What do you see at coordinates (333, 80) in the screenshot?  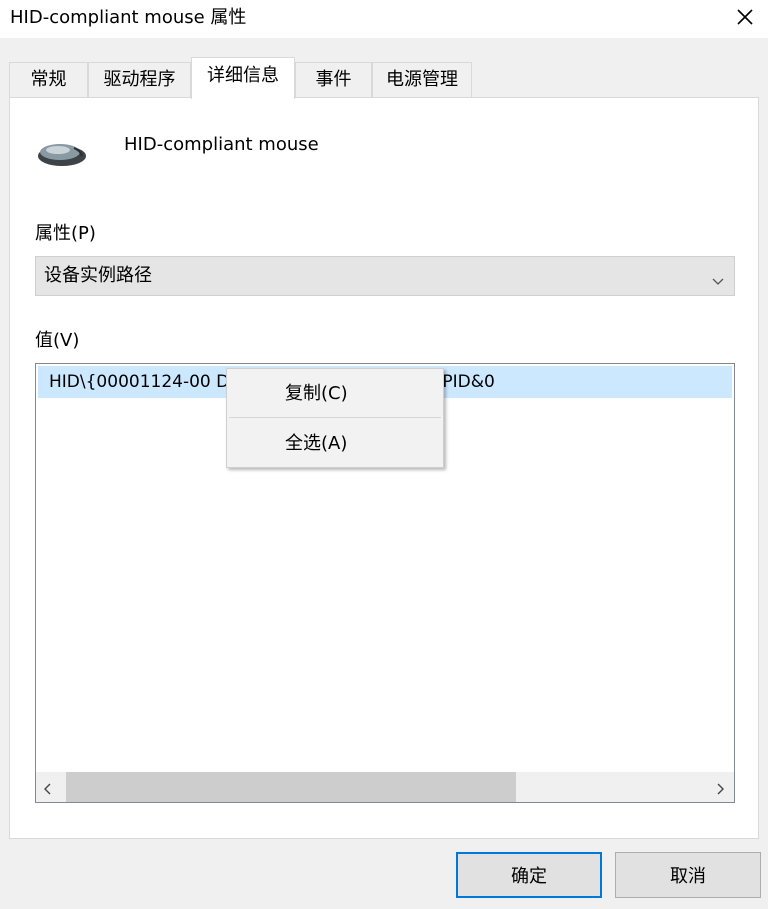 I see `tab-events: 事件` at bounding box center [333, 80].